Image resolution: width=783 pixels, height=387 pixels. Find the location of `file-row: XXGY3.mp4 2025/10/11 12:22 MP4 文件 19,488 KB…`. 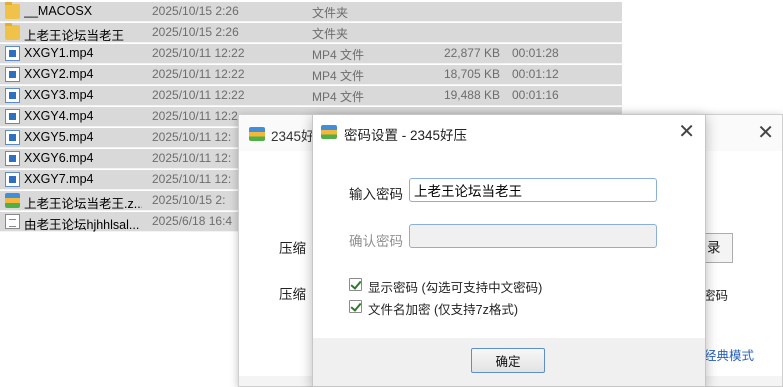

file-row: XXGY3.mp4 2025/10/11 12:22 MP4 文件 19,488 KB… is located at coordinates (311, 96).